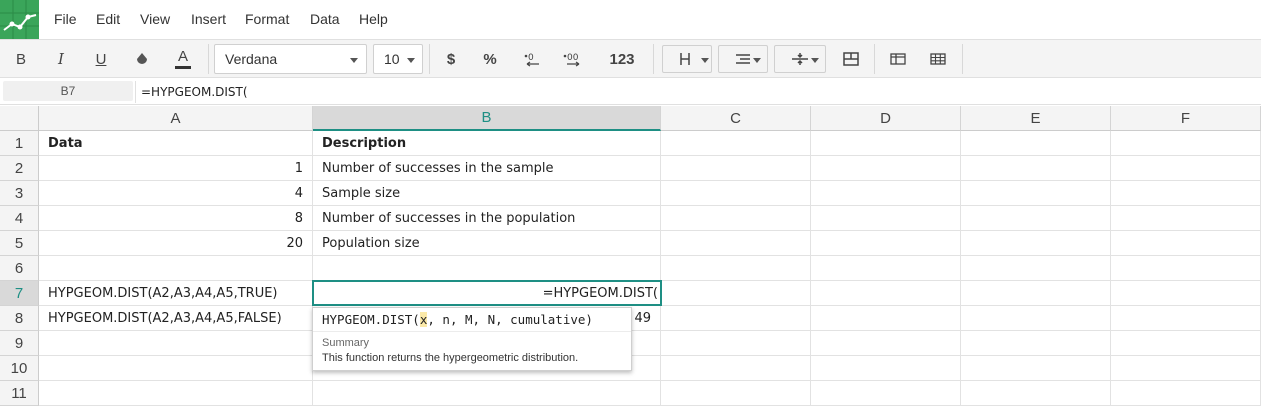  What do you see at coordinates (1036, 143) in the screenshot?
I see `cell-e1` at bounding box center [1036, 143].